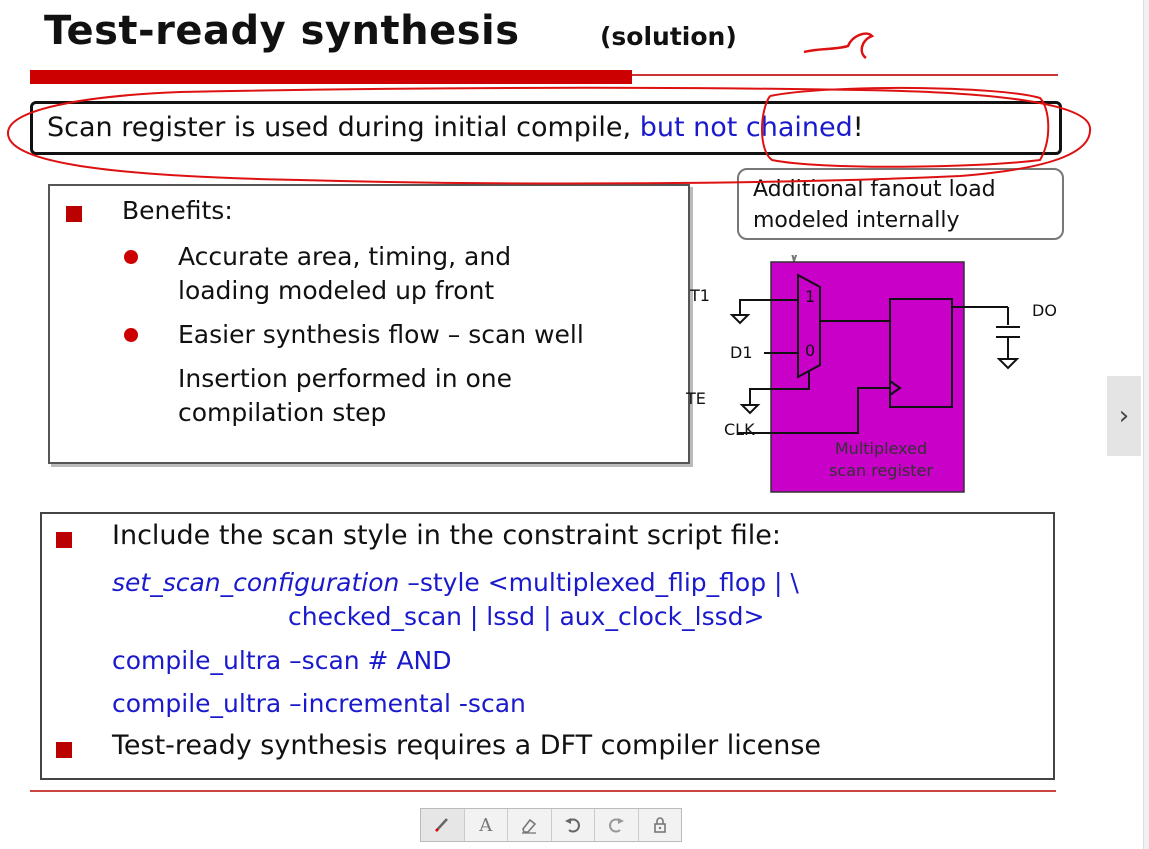  I want to click on label-te: TE, so click(696, 398).